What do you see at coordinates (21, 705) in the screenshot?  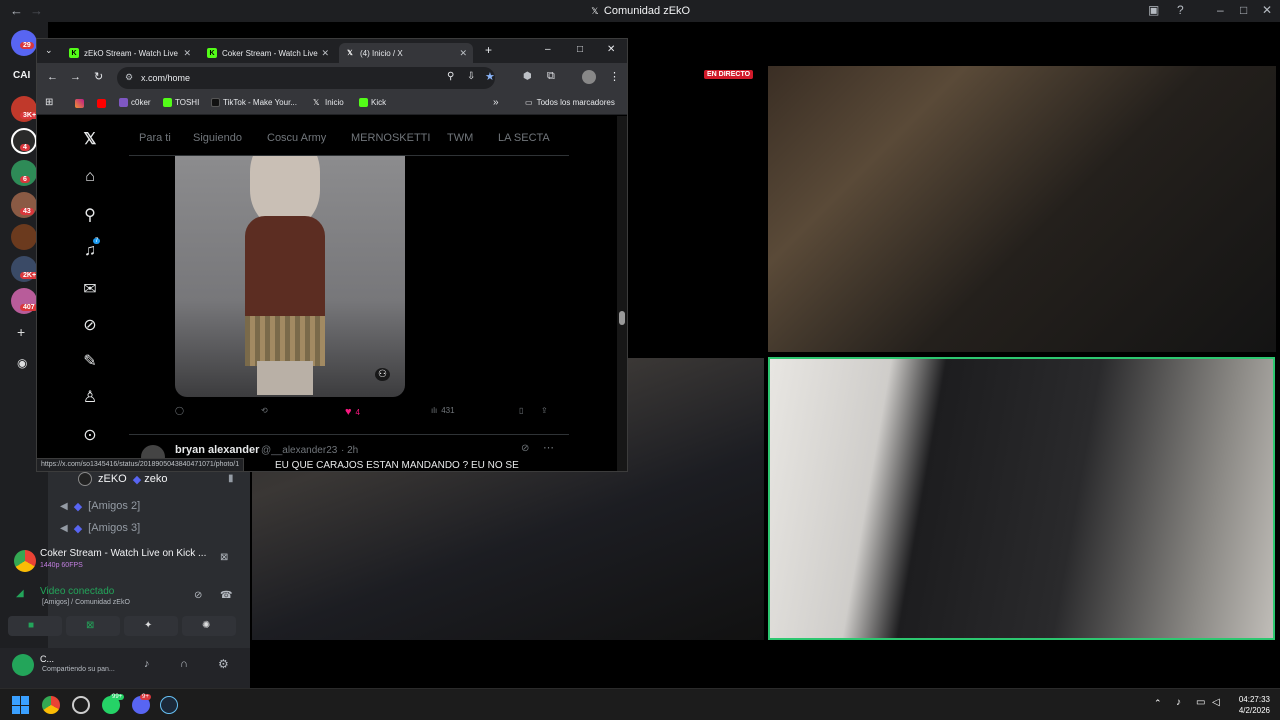 I see `windows-start-icon` at bounding box center [21, 705].